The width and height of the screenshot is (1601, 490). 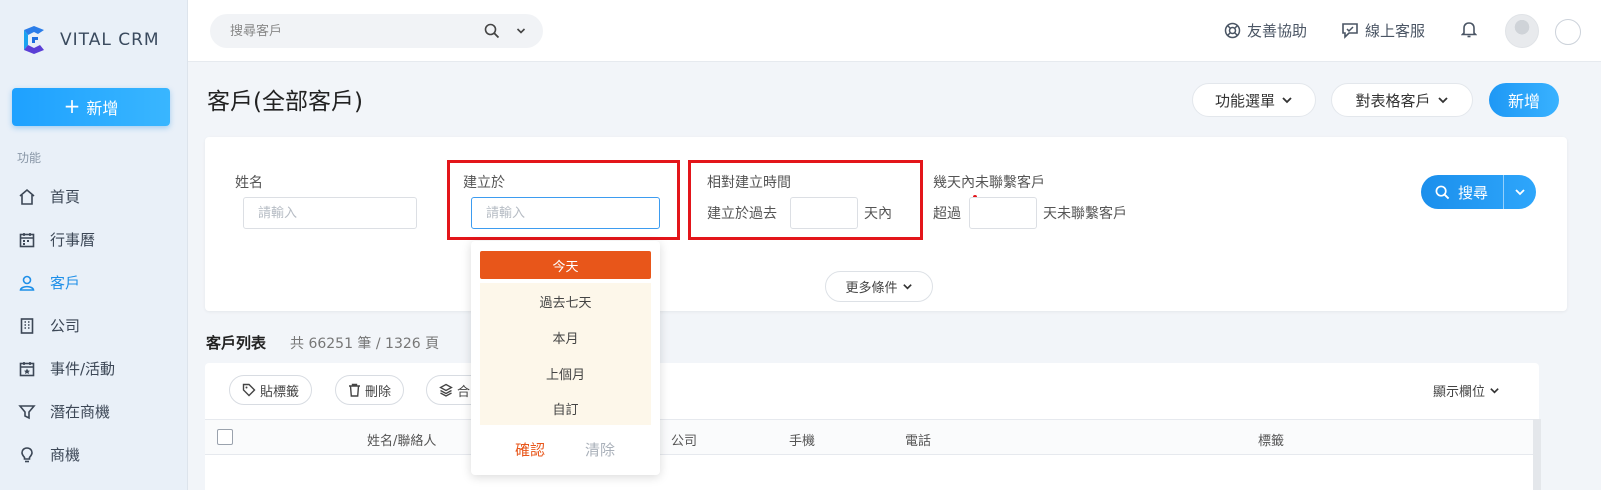 I want to click on logo: VITAL CRM, so click(x=89, y=40).